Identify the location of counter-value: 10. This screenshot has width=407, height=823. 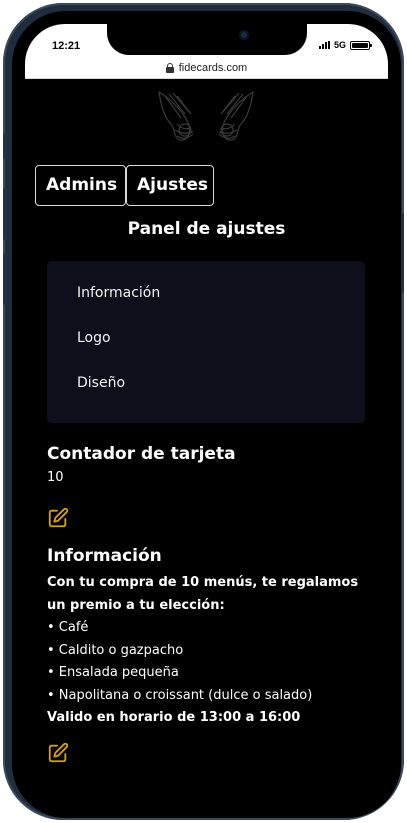
(55, 477).